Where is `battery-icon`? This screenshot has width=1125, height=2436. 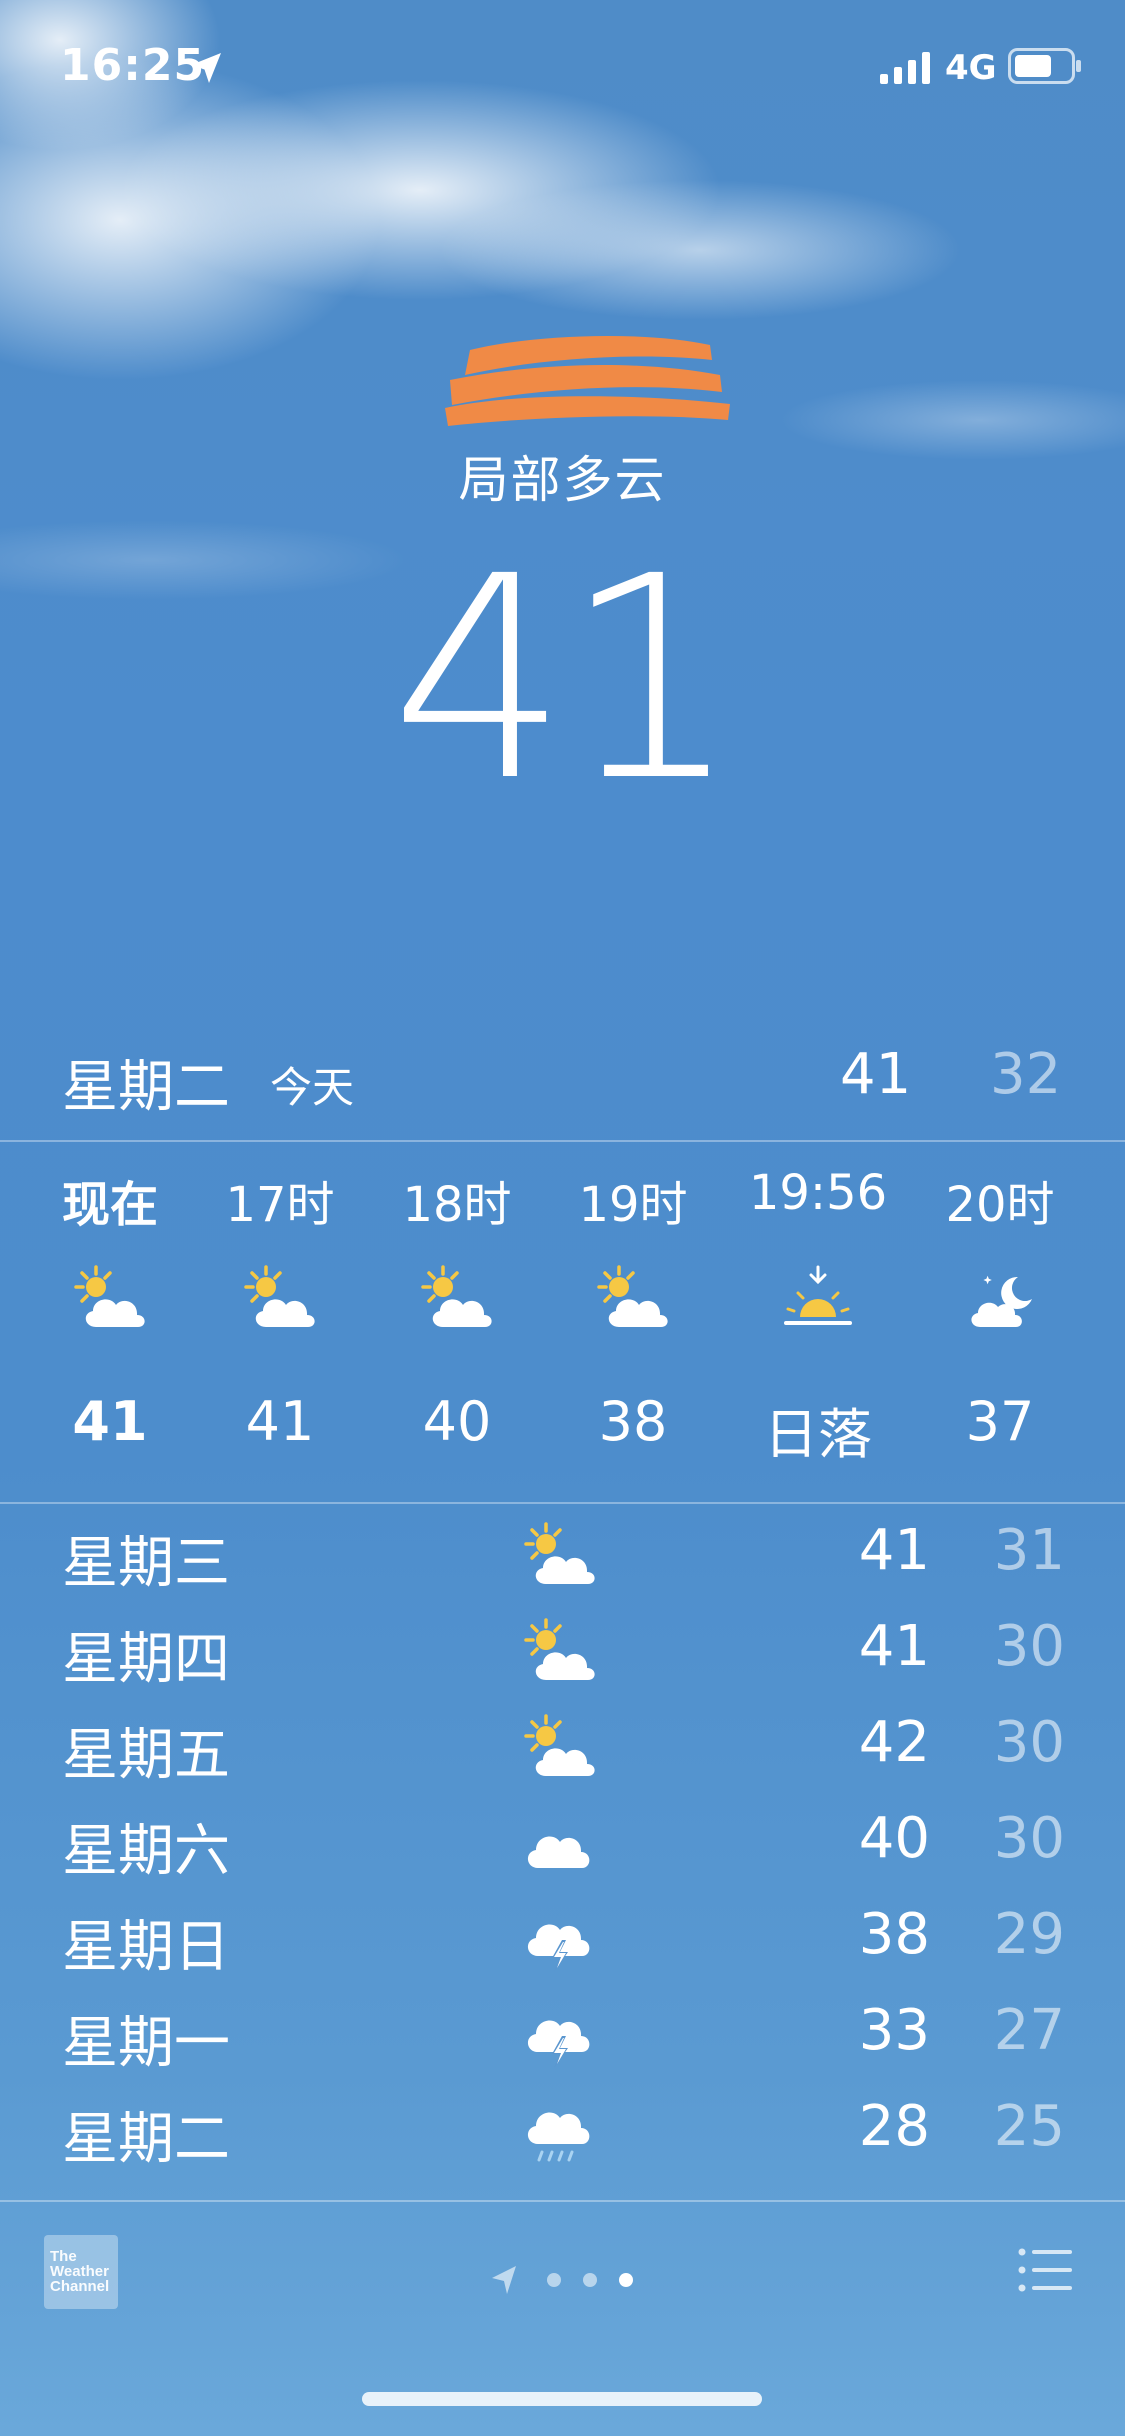 battery-icon is located at coordinates (1044, 66).